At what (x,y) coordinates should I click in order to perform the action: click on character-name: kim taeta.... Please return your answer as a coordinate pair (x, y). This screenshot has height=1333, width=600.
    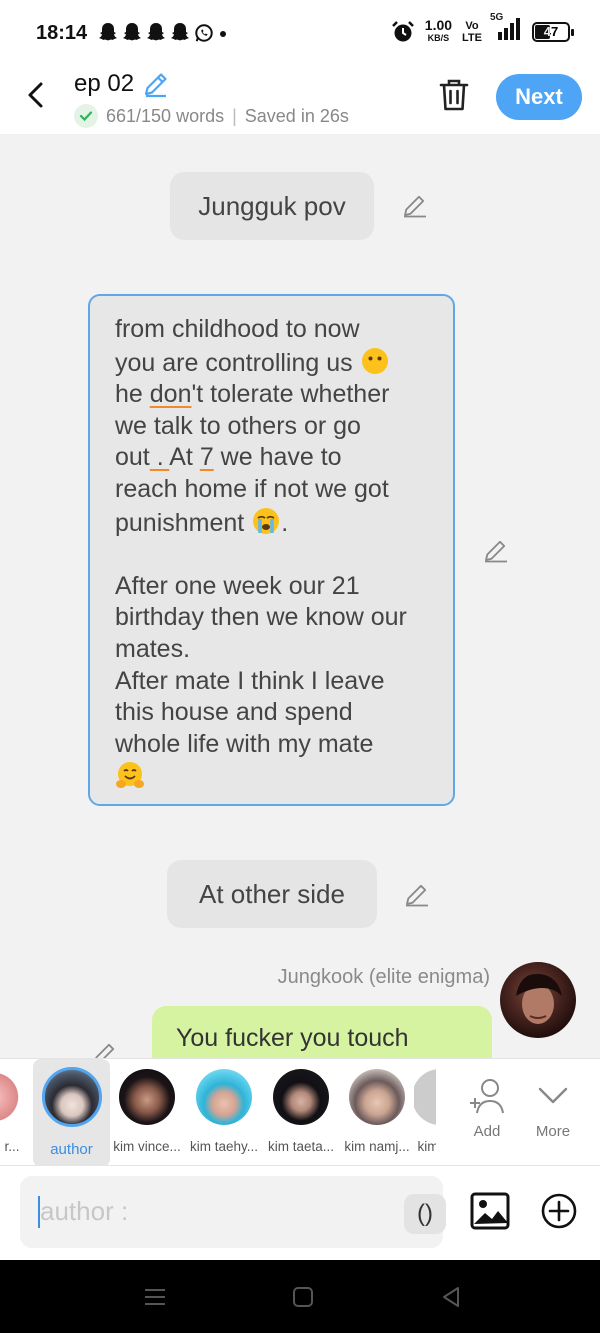
    Looking at the image, I should click on (301, 1146).